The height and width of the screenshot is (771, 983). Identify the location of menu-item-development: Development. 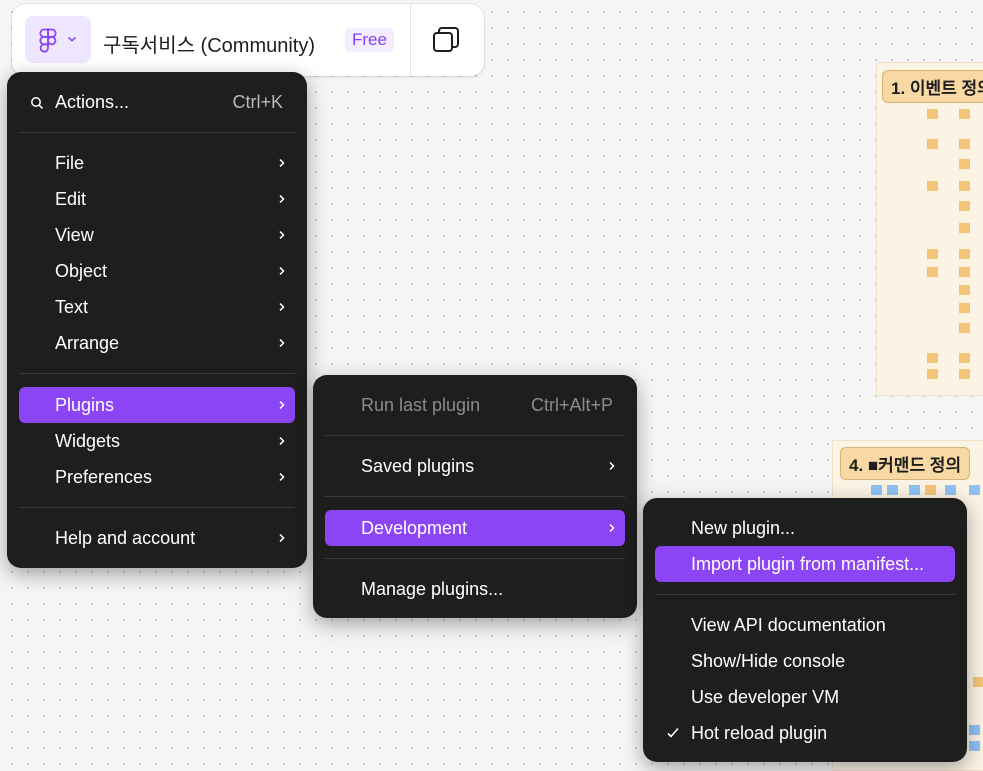
(475, 528).